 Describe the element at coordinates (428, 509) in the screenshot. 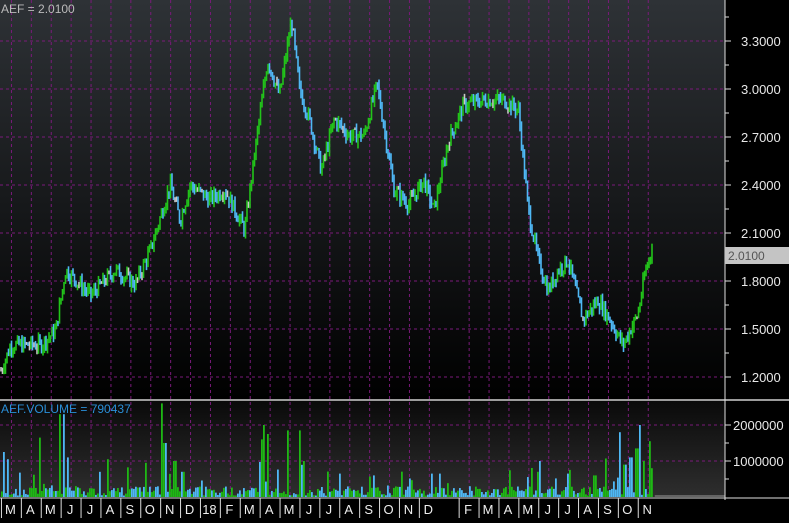

I see `month-label: D` at that location.